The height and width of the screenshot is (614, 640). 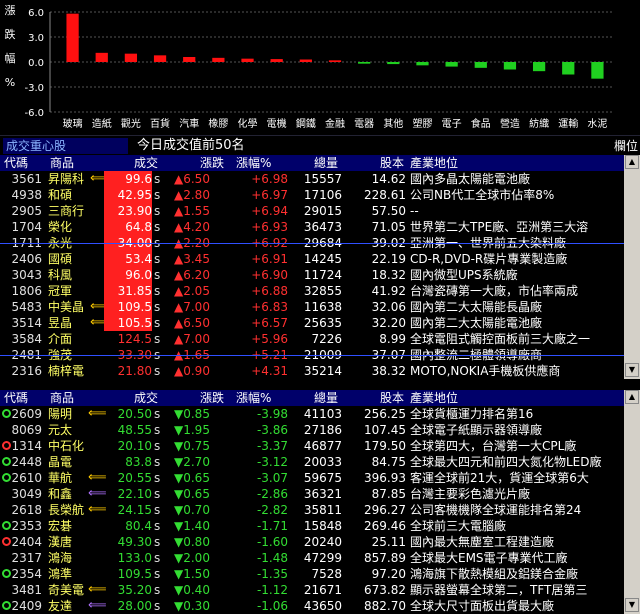 I want to click on price-value: 49.30, so click(x=134, y=542).